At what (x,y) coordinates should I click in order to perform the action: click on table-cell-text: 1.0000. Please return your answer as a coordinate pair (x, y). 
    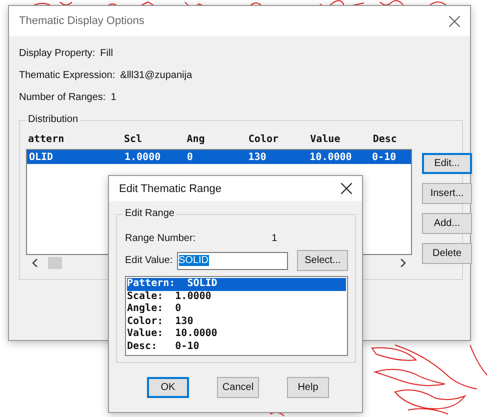
    Looking at the image, I should click on (143, 157).